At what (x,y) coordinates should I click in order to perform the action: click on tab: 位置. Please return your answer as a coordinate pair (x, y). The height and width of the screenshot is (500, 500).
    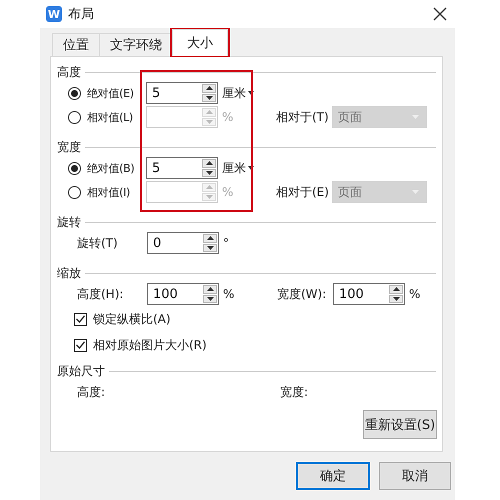
    Looking at the image, I should click on (76, 44).